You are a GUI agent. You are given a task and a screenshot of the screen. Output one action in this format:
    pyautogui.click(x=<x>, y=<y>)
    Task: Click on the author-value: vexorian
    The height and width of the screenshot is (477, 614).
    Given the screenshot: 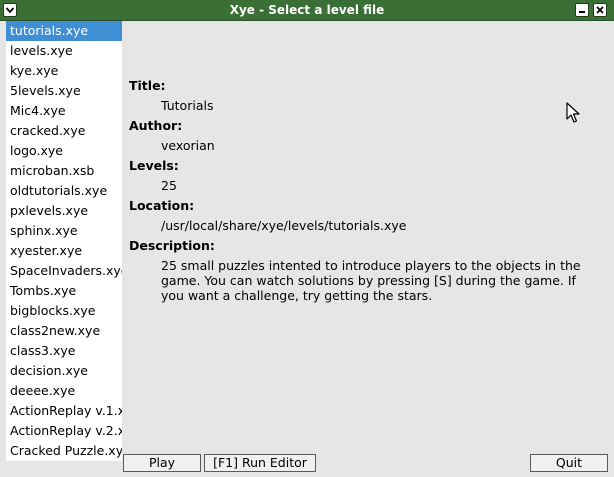 What is the action you would take?
    pyautogui.click(x=188, y=145)
    